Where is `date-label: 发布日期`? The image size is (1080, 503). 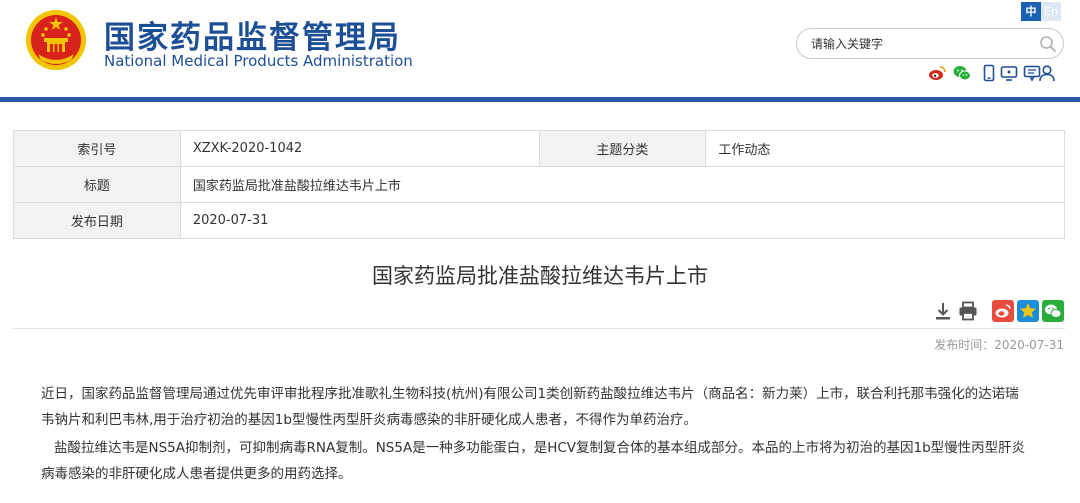
date-label: 发布日期 is located at coordinates (97, 220).